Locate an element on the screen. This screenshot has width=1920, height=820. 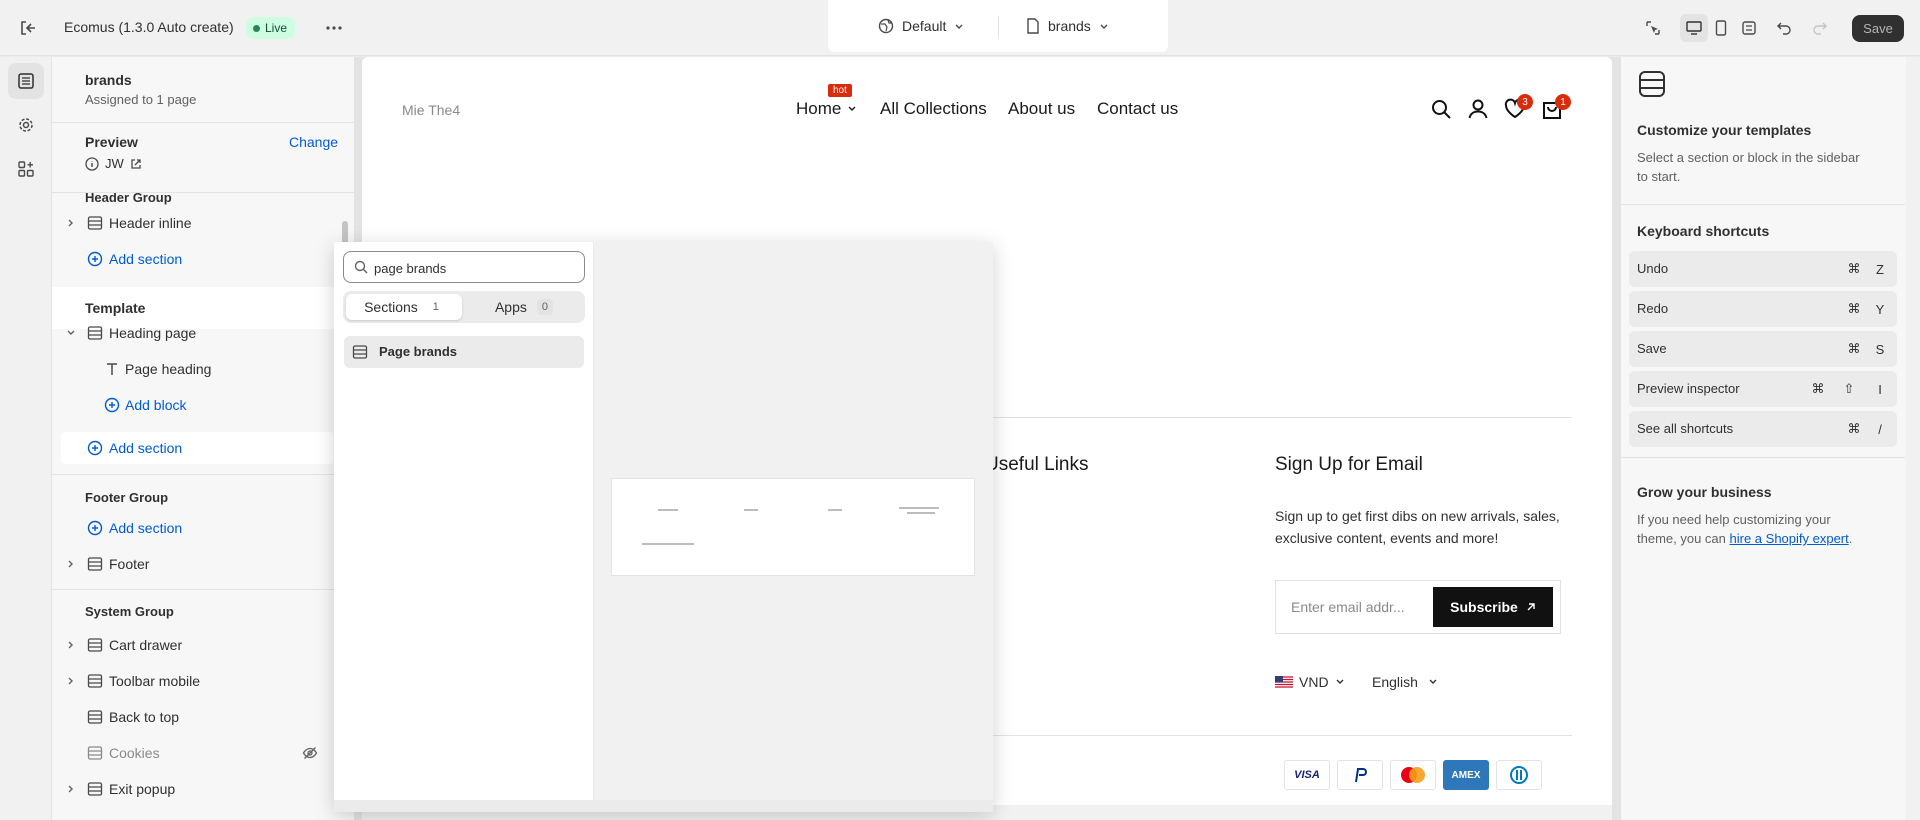
paypal-icon is located at coordinates (1360, 775).